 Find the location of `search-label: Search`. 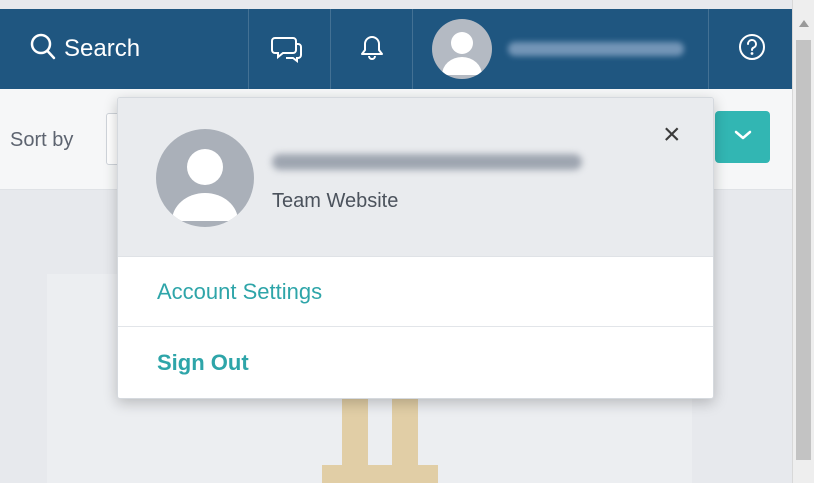

search-label: Search is located at coordinates (102, 48).